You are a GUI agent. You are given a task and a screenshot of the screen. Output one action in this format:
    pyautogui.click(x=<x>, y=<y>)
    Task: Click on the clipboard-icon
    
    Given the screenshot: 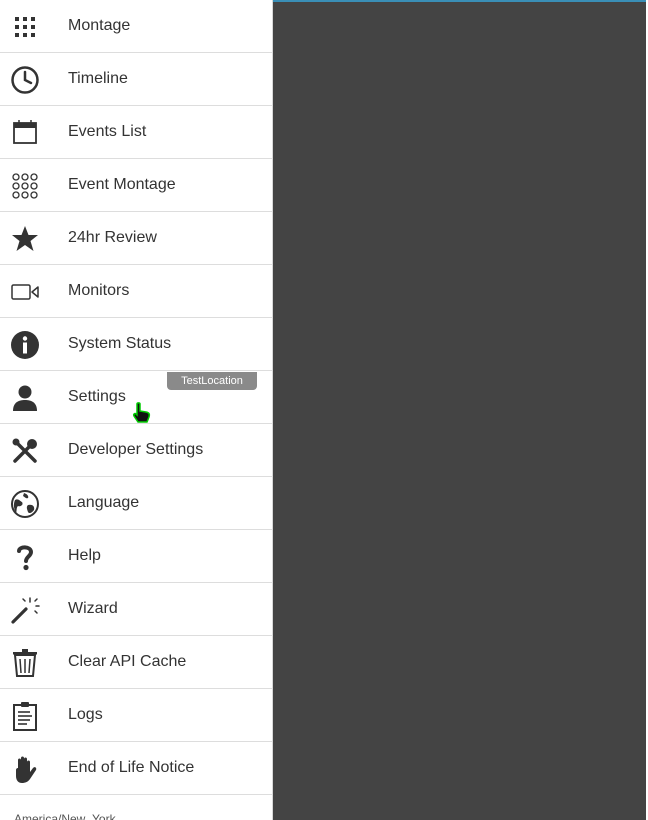 What is the action you would take?
    pyautogui.click(x=25, y=716)
    